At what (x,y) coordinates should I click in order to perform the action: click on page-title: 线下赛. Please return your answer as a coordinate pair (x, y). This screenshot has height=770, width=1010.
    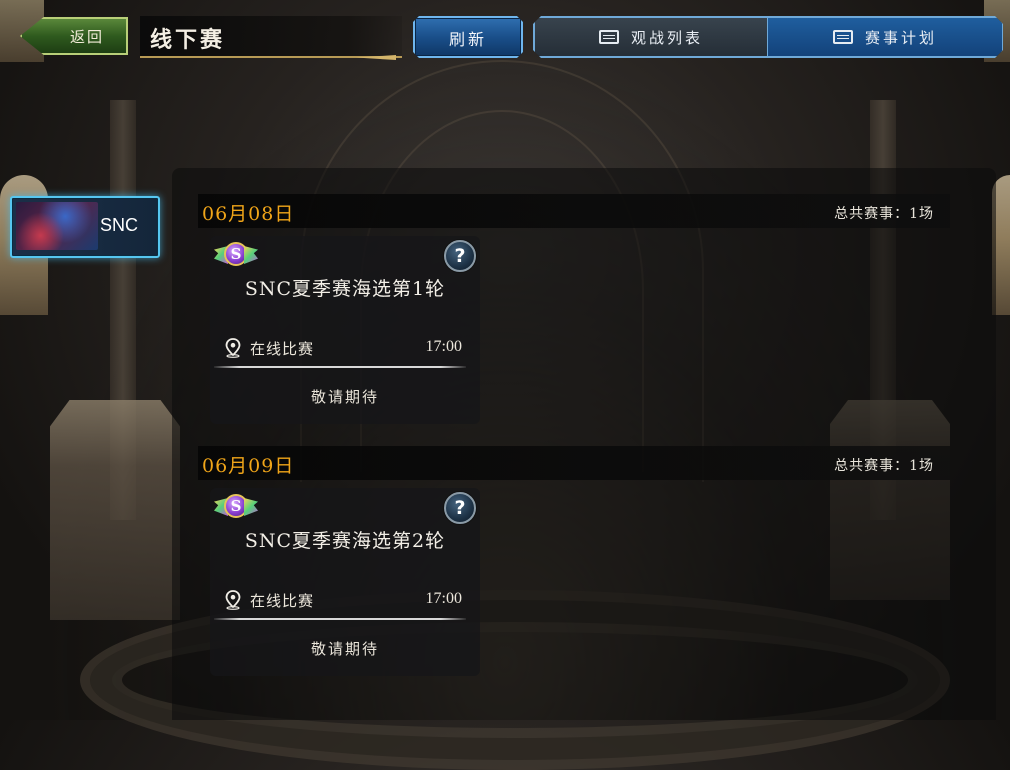
    Looking at the image, I should click on (188, 40).